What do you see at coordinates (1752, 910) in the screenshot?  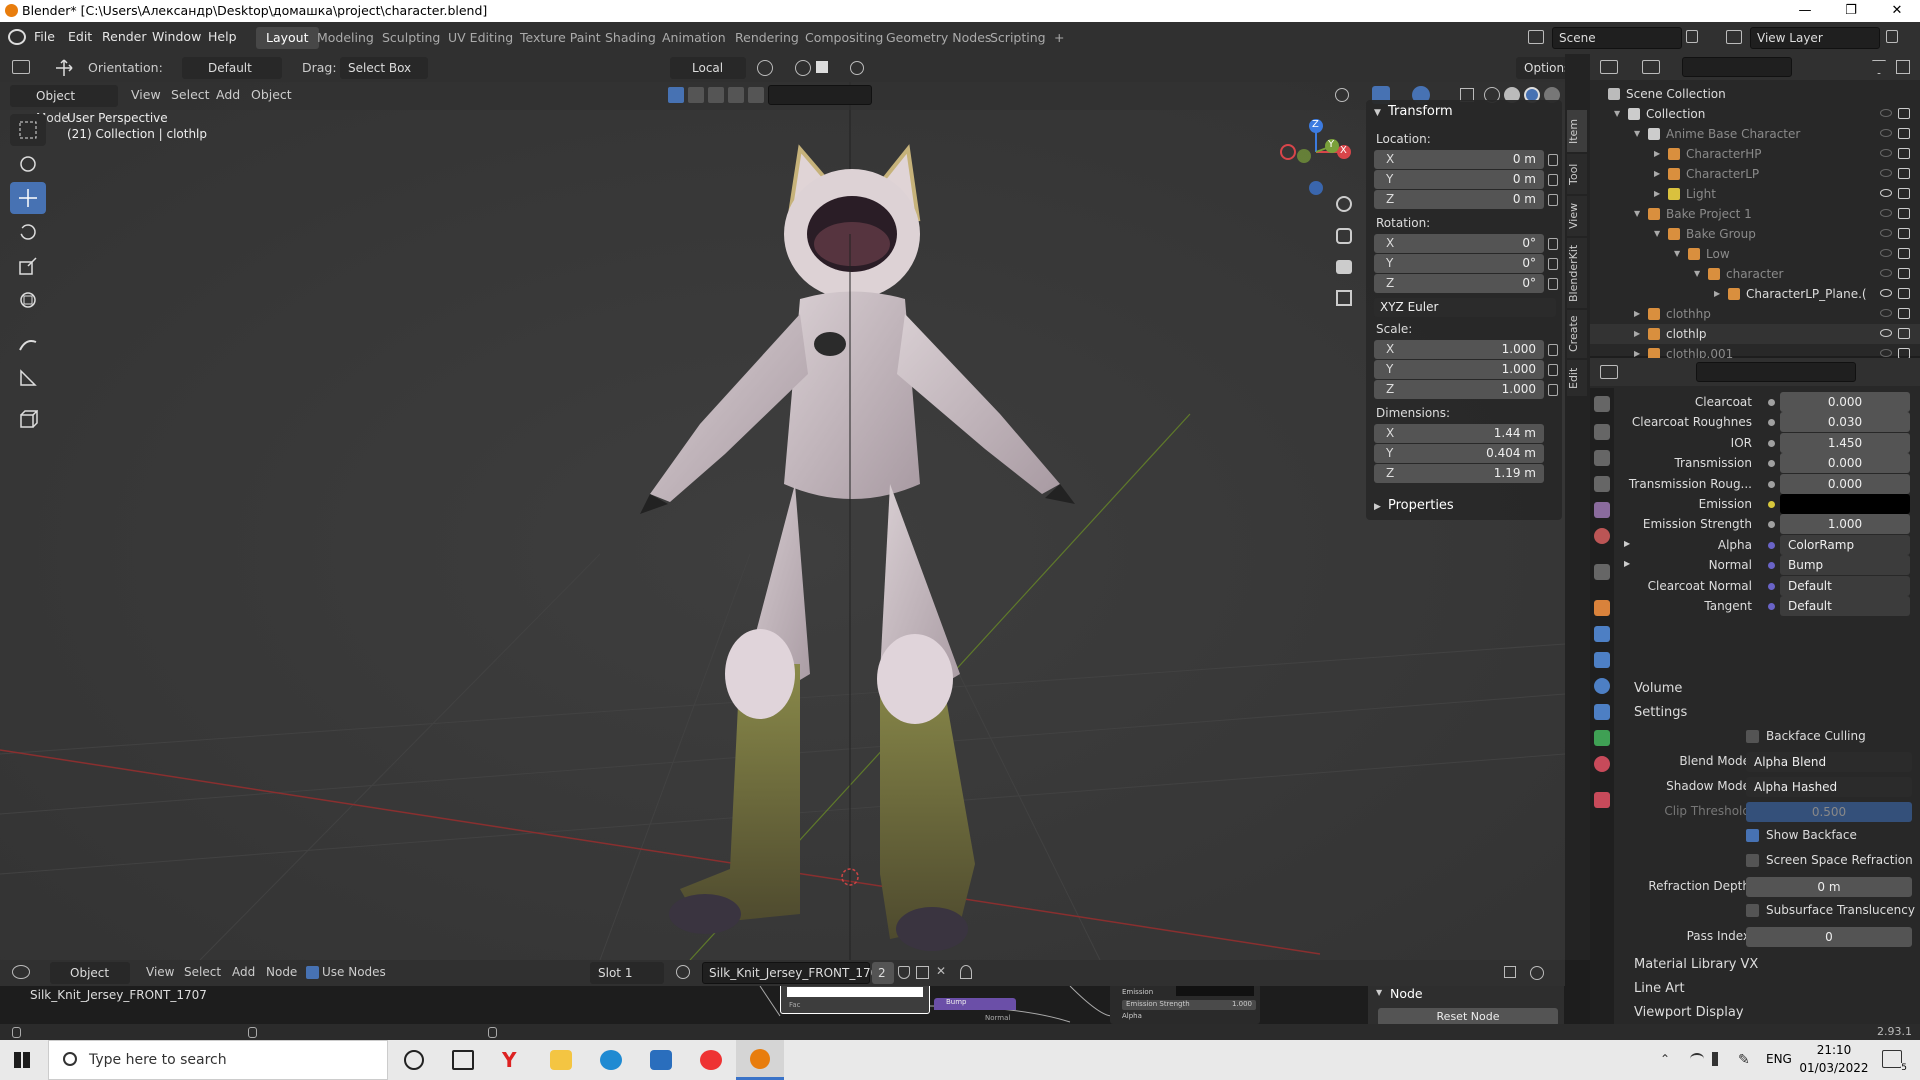 I see `subsurface-translucency-checkbox` at bounding box center [1752, 910].